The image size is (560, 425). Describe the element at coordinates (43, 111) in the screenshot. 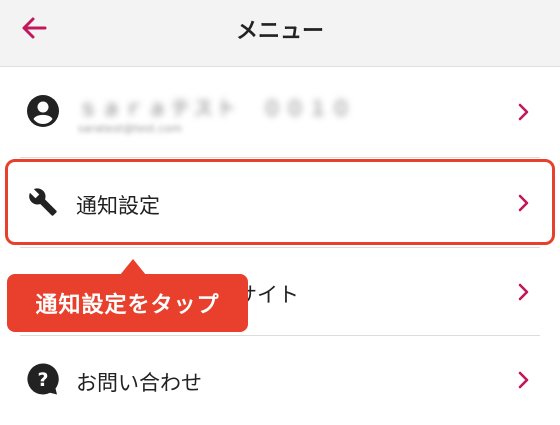

I see `account-circle-icon` at that location.